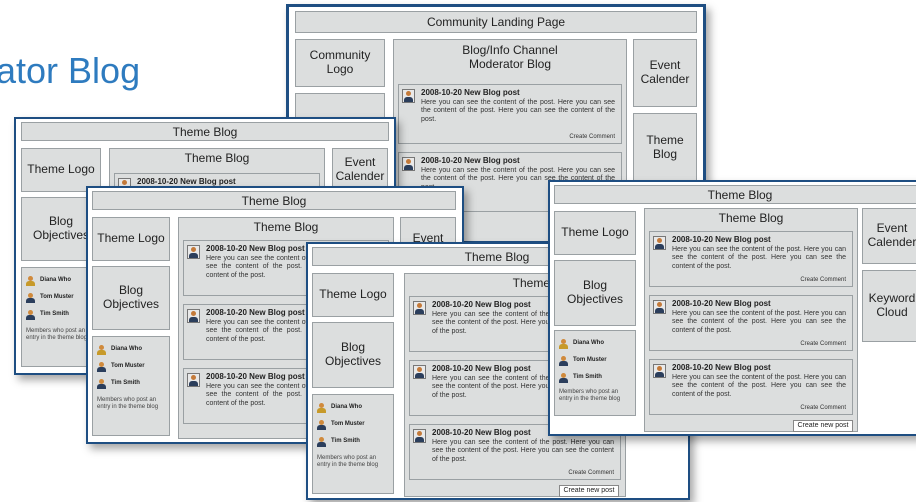  I want to click on community-title: Community Landing Page, so click(496, 22).